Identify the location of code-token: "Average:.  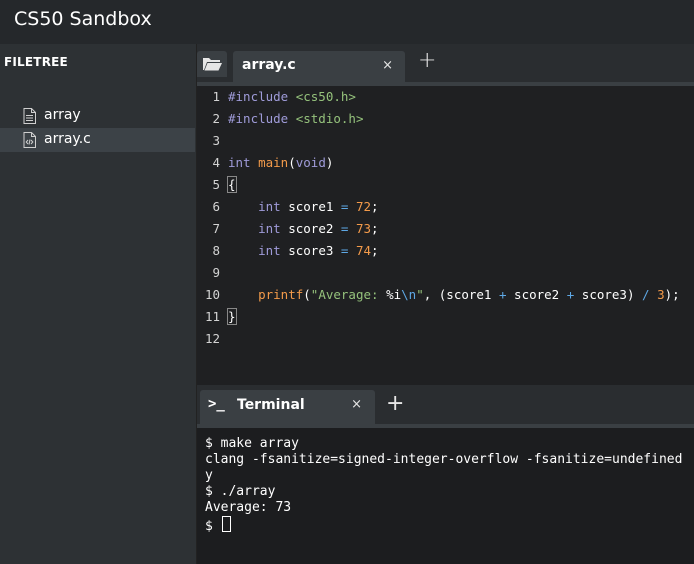
(348, 294).